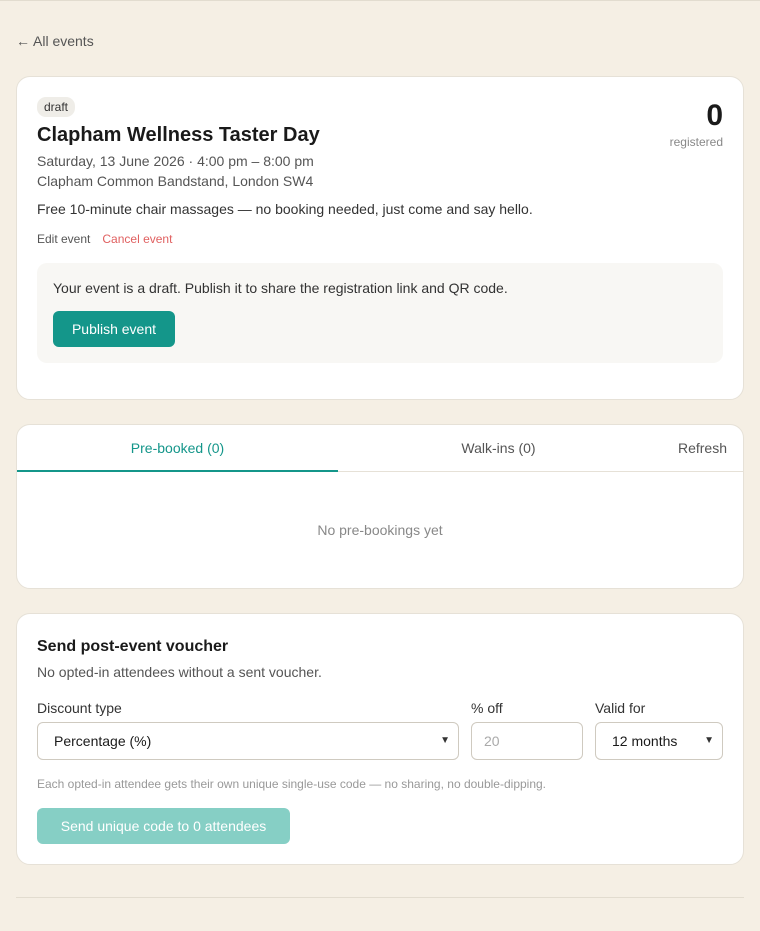 This screenshot has height=931, width=760. Describe the element at coordinates (498, 448) in the screenshot. I see `tab-walk-ins: Walk-ins (0)` at that location.